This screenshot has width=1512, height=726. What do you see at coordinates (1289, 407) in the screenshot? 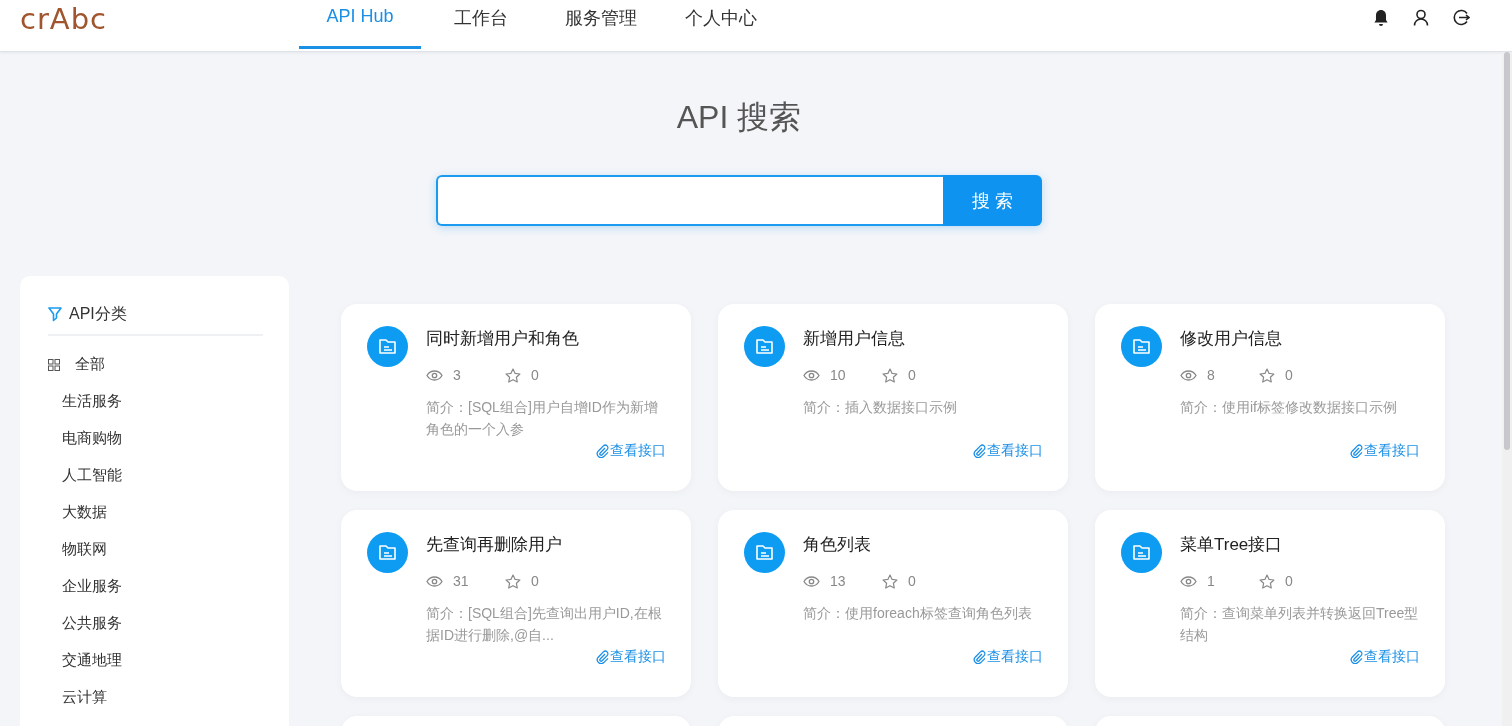
I see `card-description: 简介：使用if标签修改数据接口示例` at bounding box center [1289, 407].